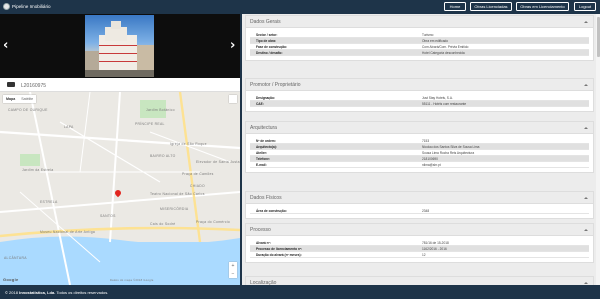 This screenshot has height=299, width=600. I want to click on panel-header: Arquitectura, so click(419, 128).